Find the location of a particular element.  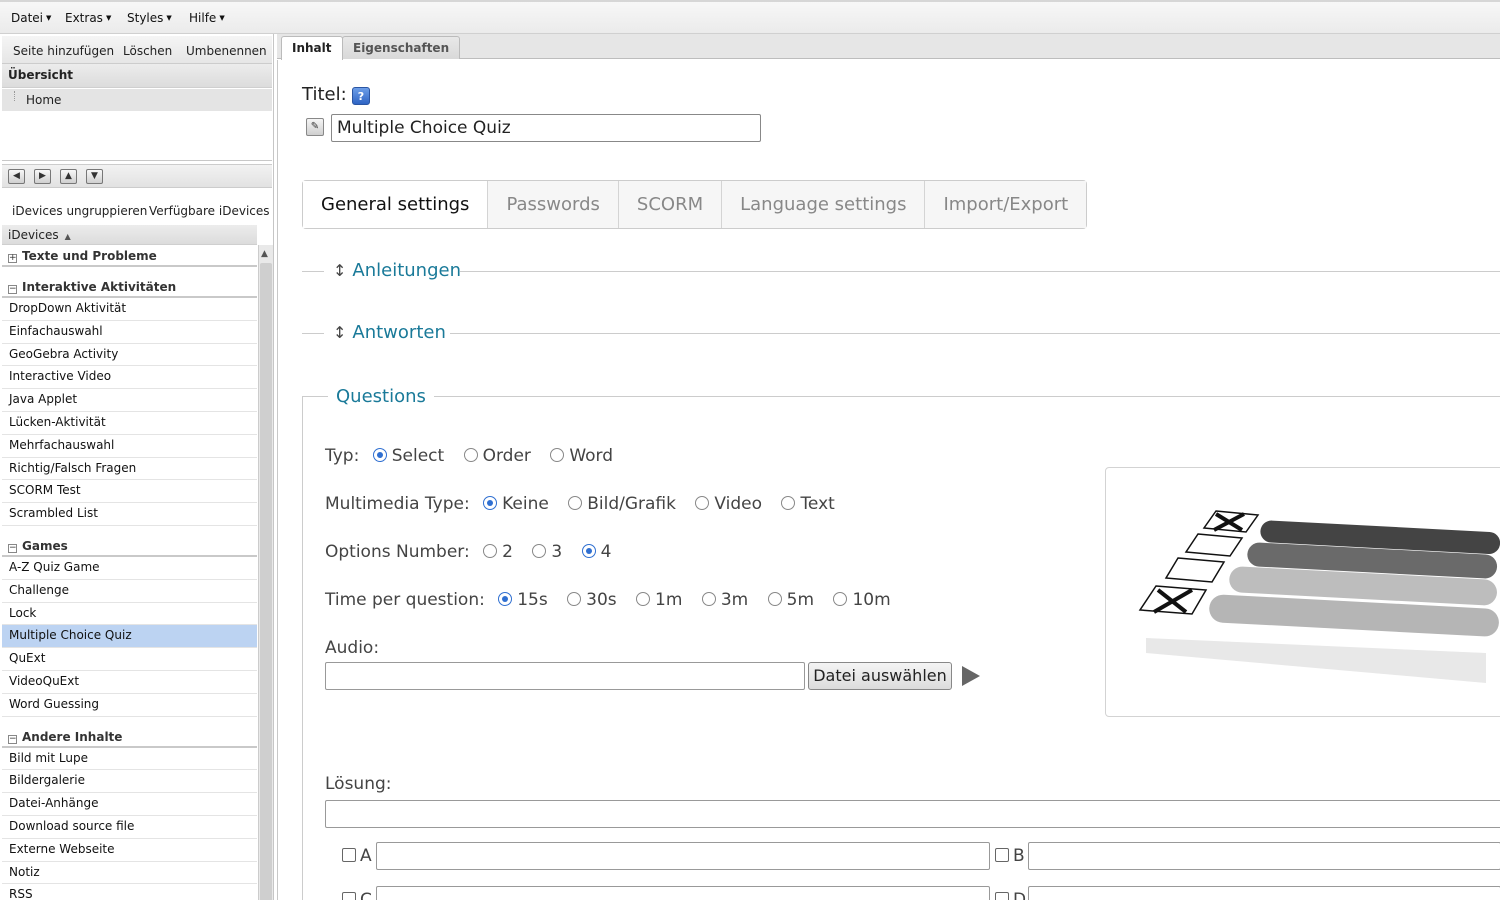

menu-hilfe: Hilfe ▼ is located at coordinates (207, 18).